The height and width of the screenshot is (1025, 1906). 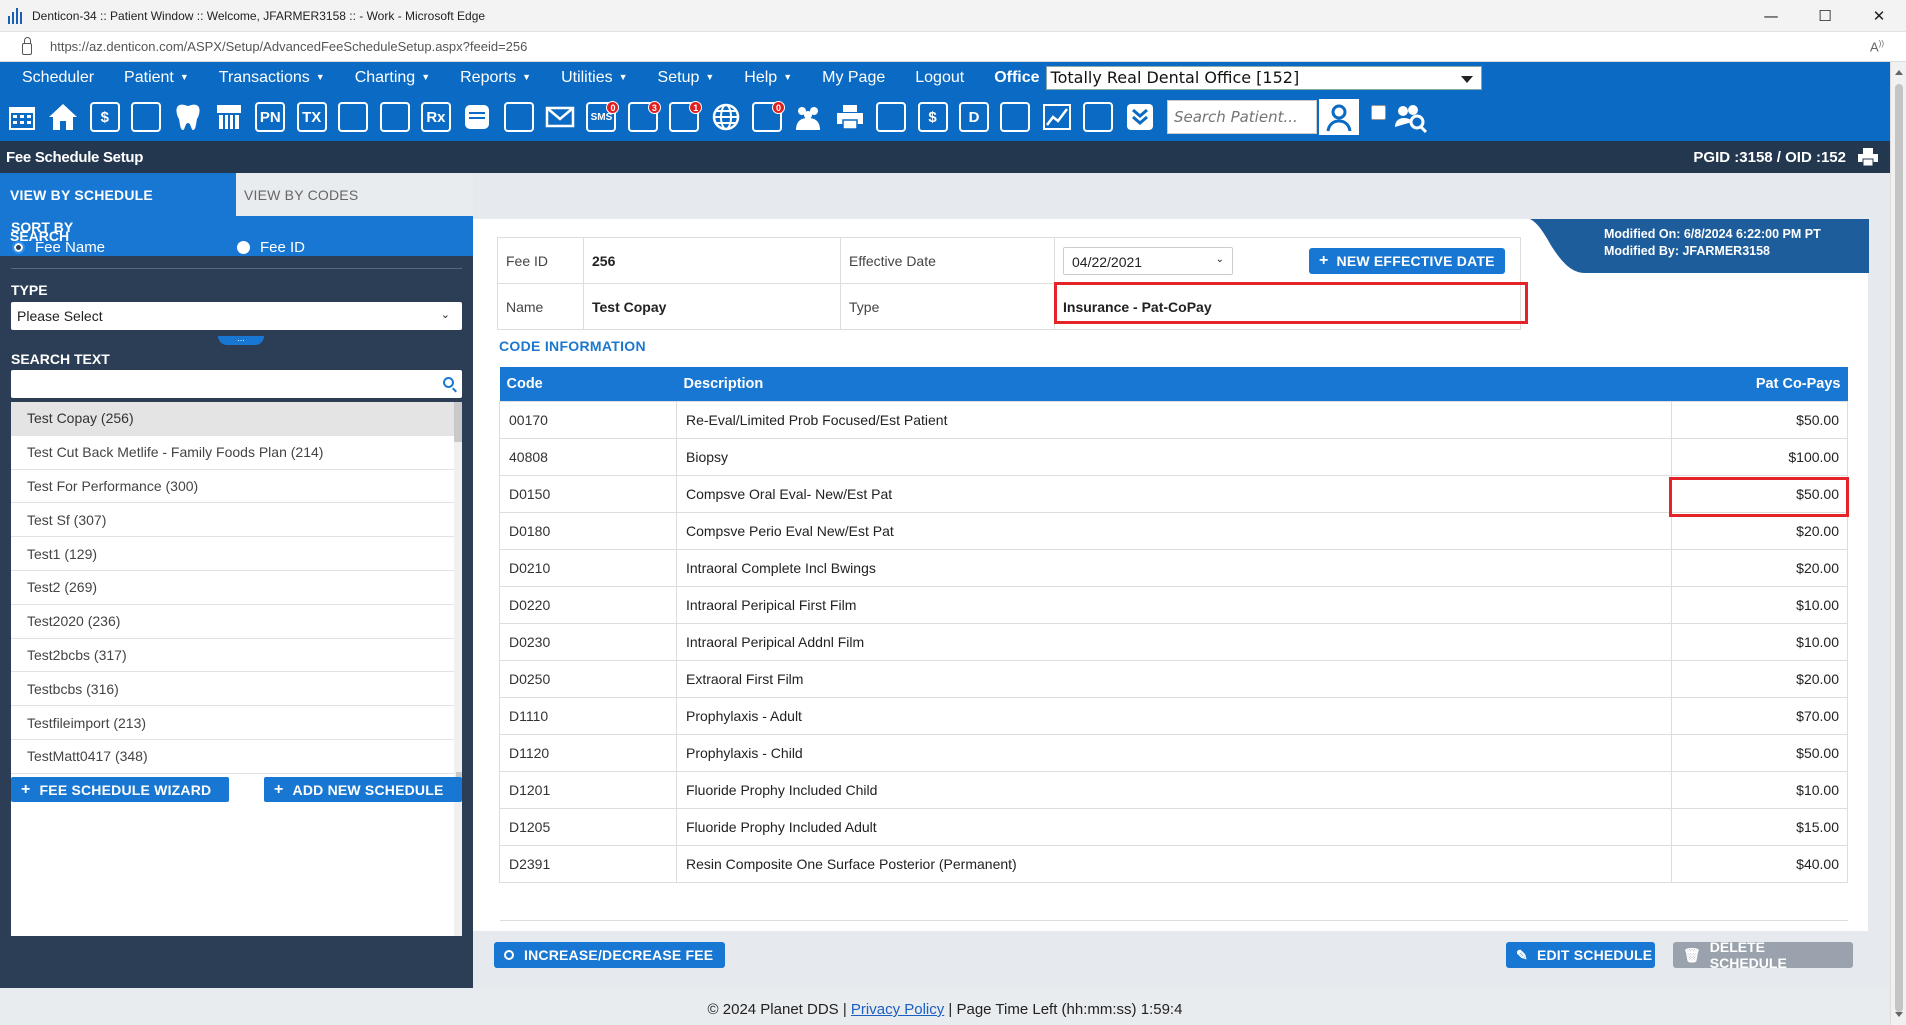 I want to click on add-new-schedule-button: + ADD NEW SCHEDULE, so click(x=363, y=789).